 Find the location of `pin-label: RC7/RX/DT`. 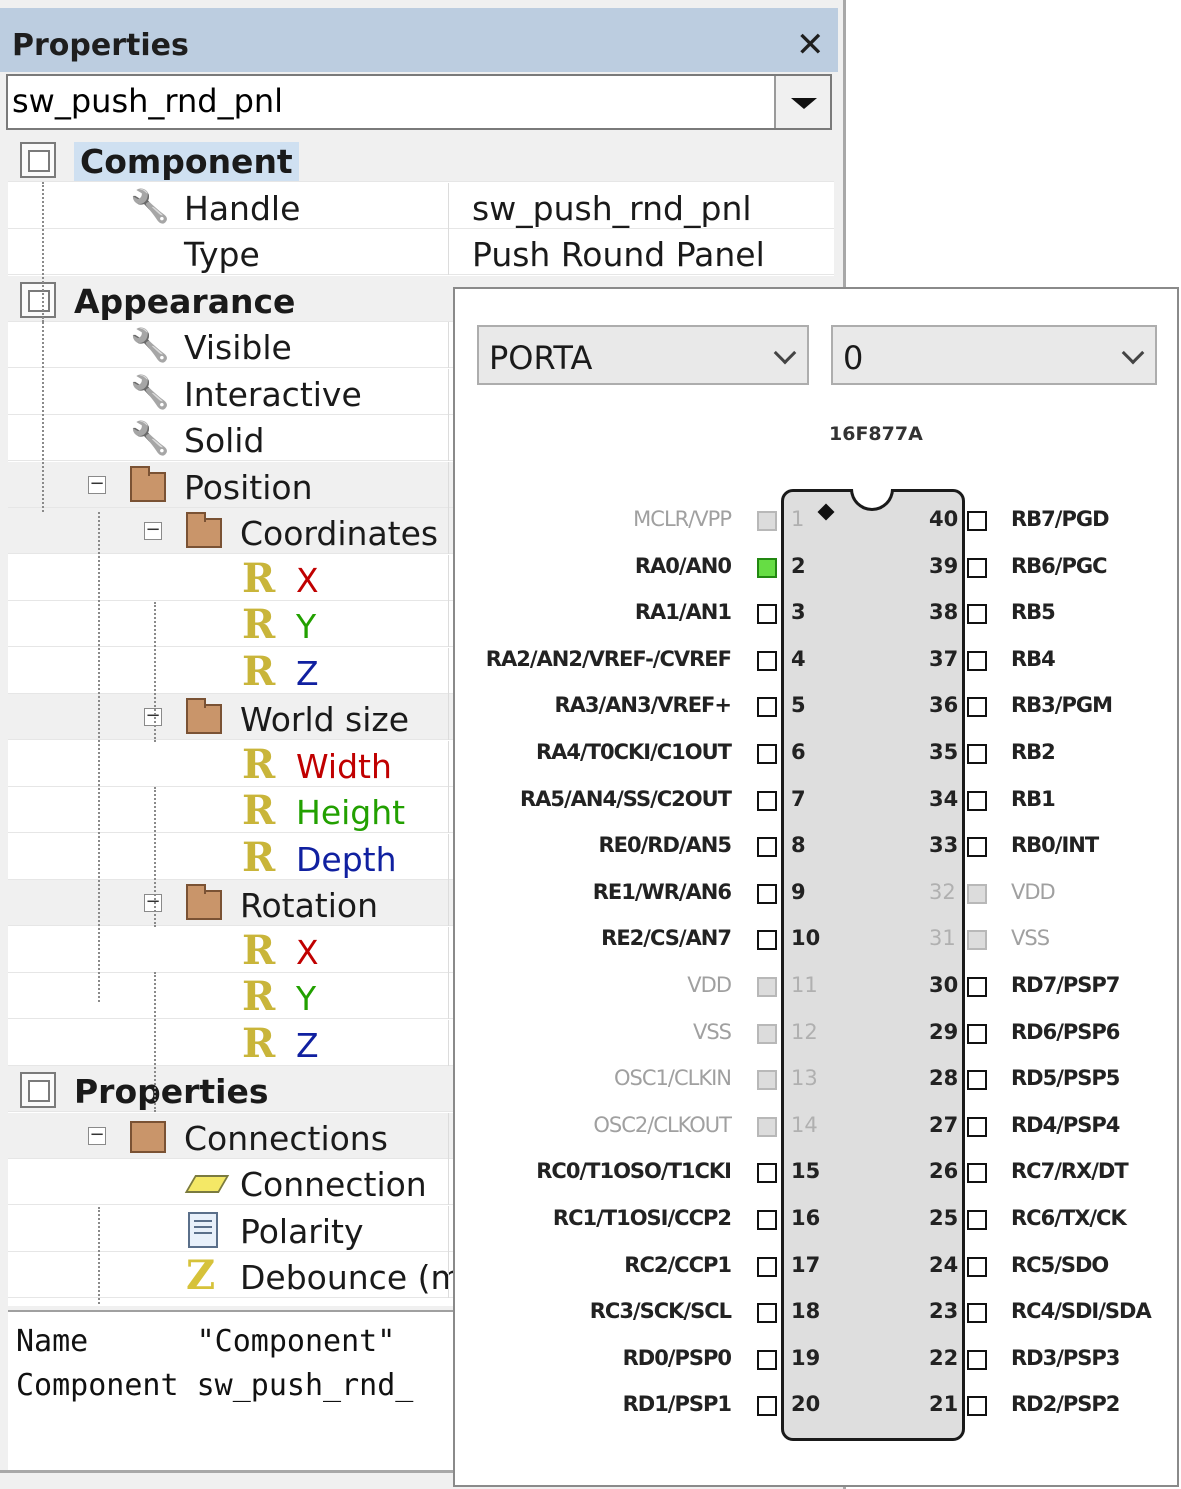

pin-label: RC7/RX/DT is located at coordinates (1070, 1171).